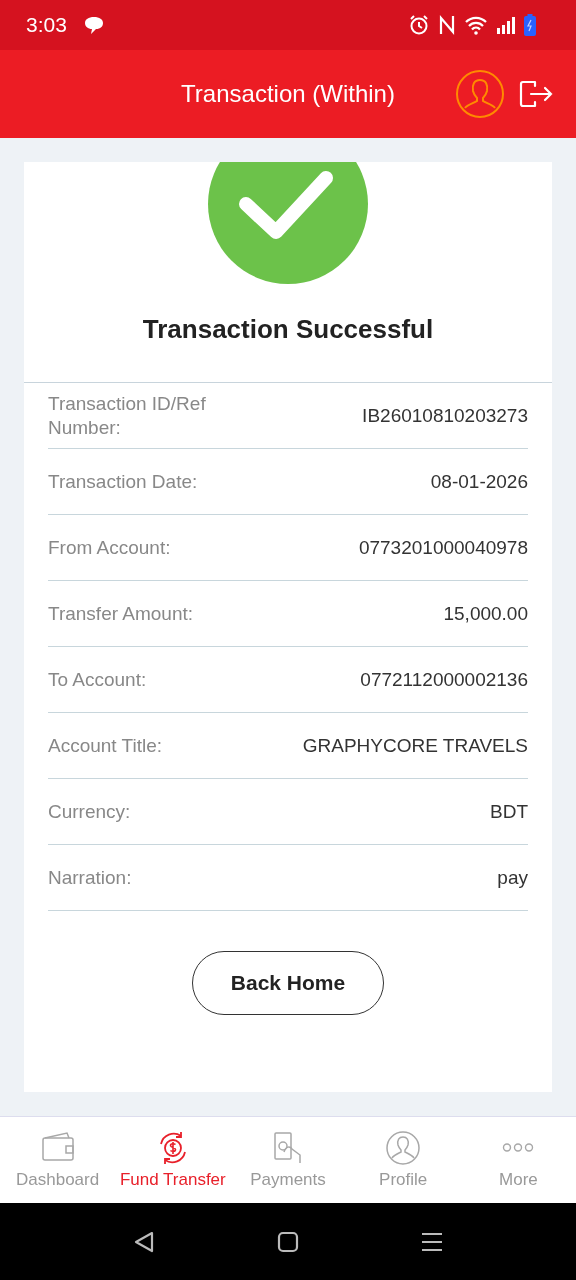 Image resolution: width=576 pixels, height=1280 pixels. What do you see at coordinates (127, 415) in the screenshot?
I see `detail-label: Transaction ID/Ref Number:` at bounding box center [127, 415].